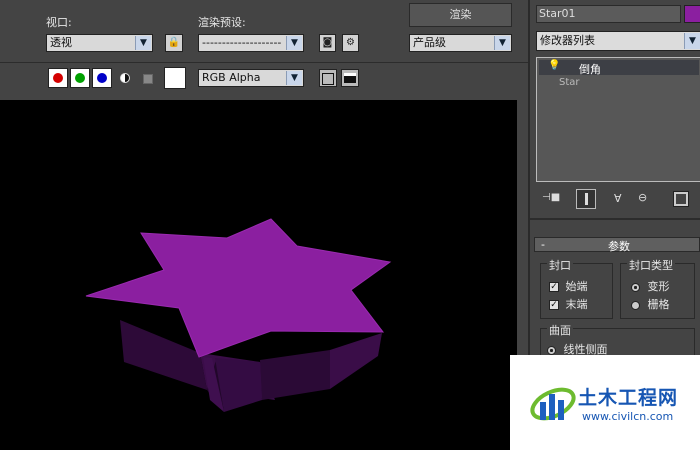 The width and height of the screenshot is (700, 450). I want to click on lock-button: 🔒, so click(174, 43).